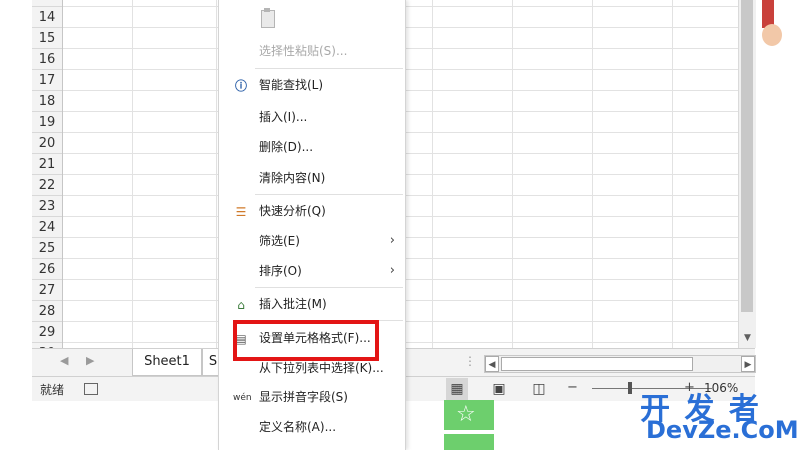 The image size is (800, 450). I want to click on star-icon: ☆, so click(469, 415).